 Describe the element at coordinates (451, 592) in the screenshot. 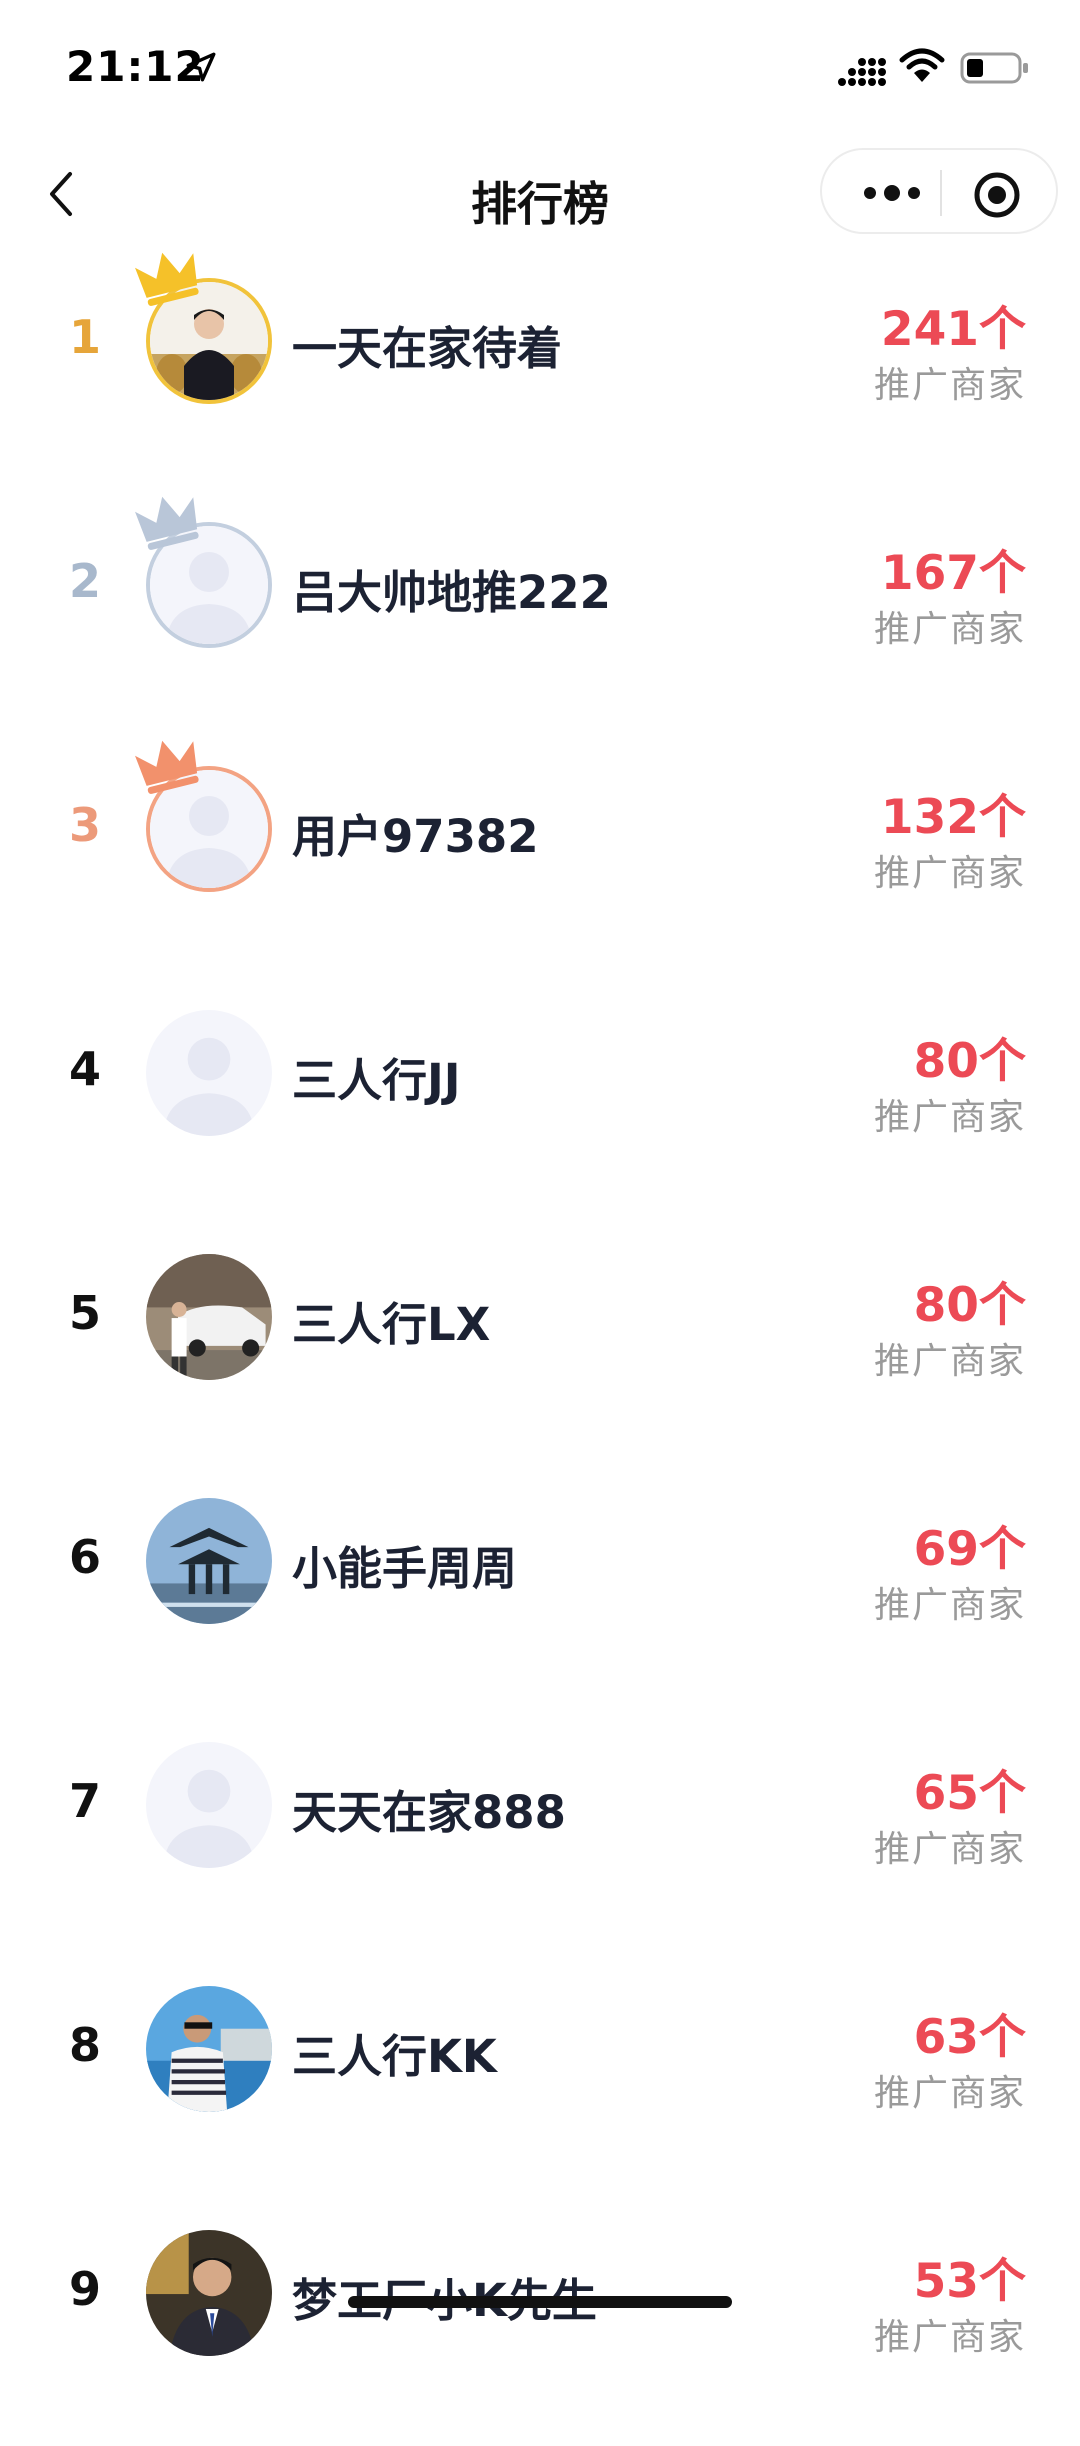

I see `username: 吕大帅地推222` at that location.